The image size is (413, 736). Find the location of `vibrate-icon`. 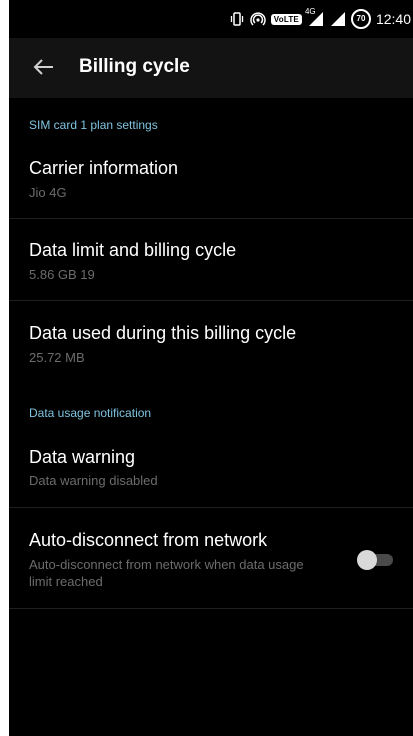

vibrate-icon is located at coordinates (237, 19).